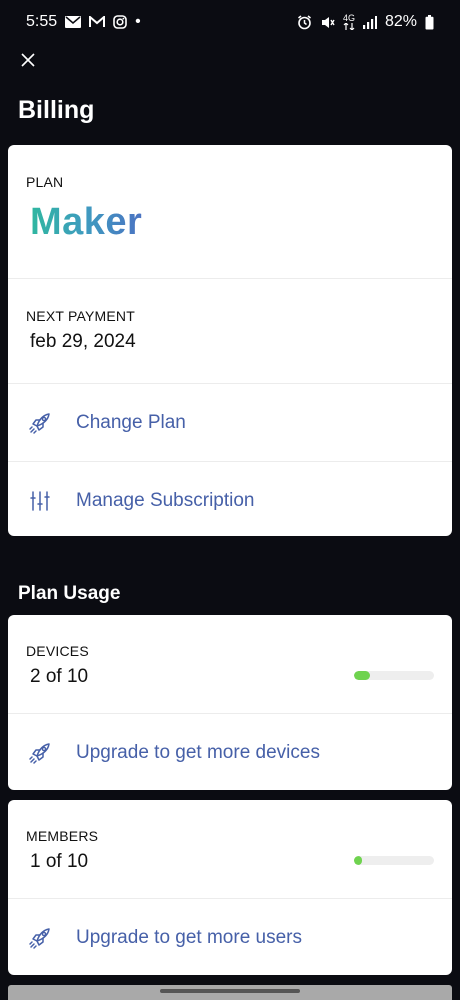  I want to click on manage-subscription-button: Manage Subscription, so click(230, 499).